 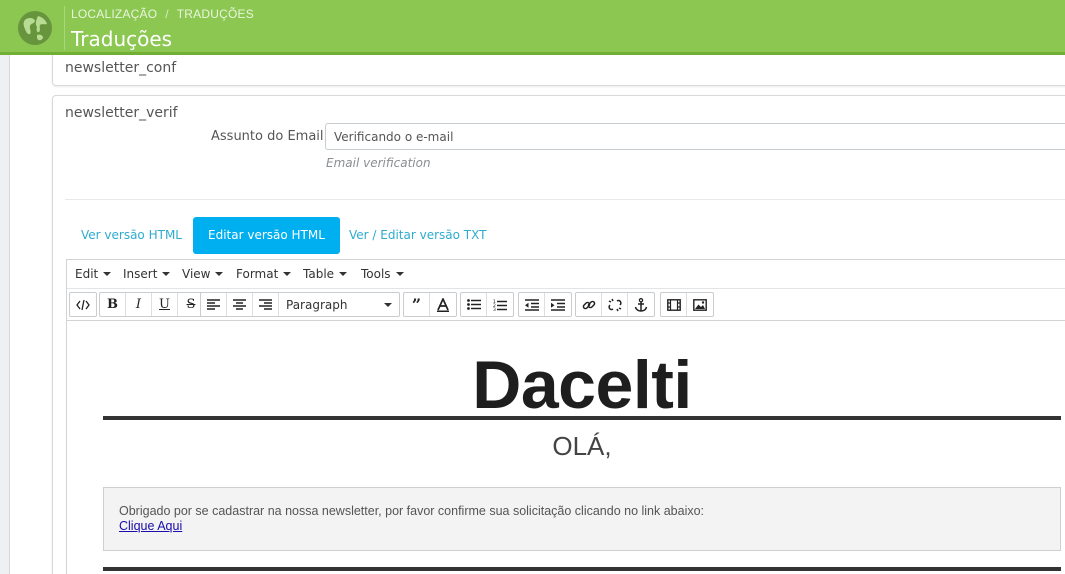 I want to click on email-subject-label: Assunto do Email, so click(x=267, y=136).